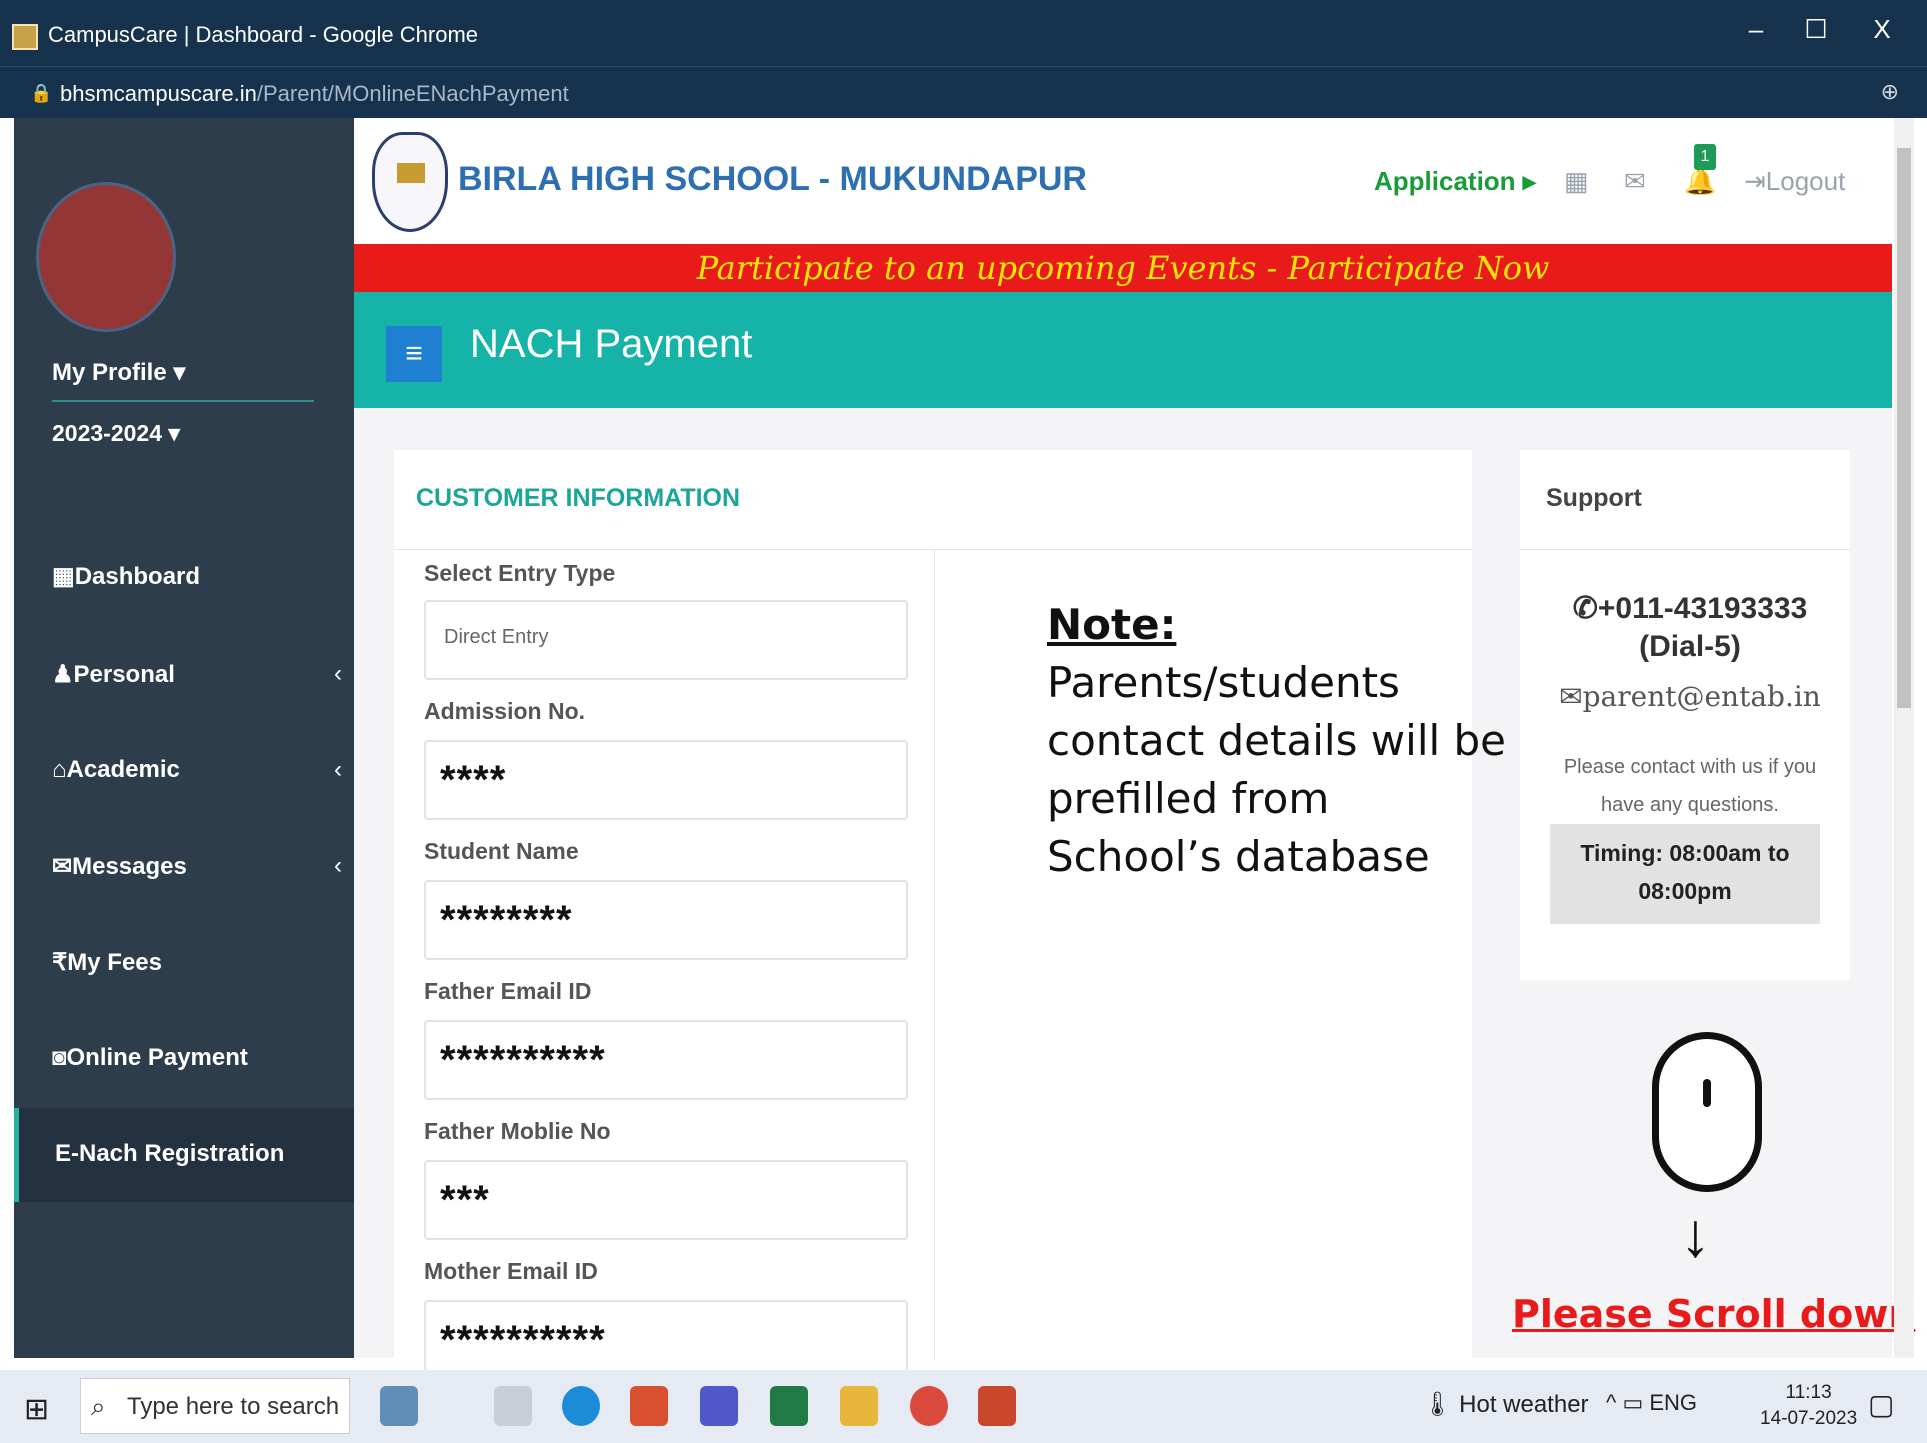  I want to click on father-email-label: Father Email ID, so click(508, 991).